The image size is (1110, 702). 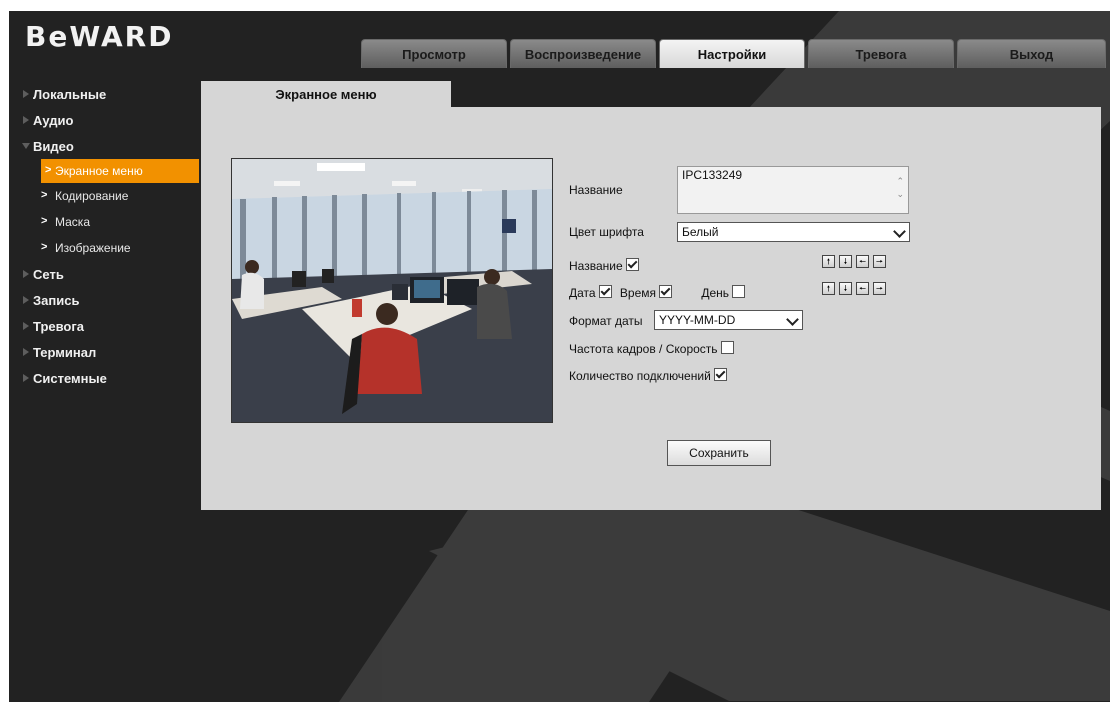 I want to click on date-format-label: Формат даты, so click(x=606, y=321).